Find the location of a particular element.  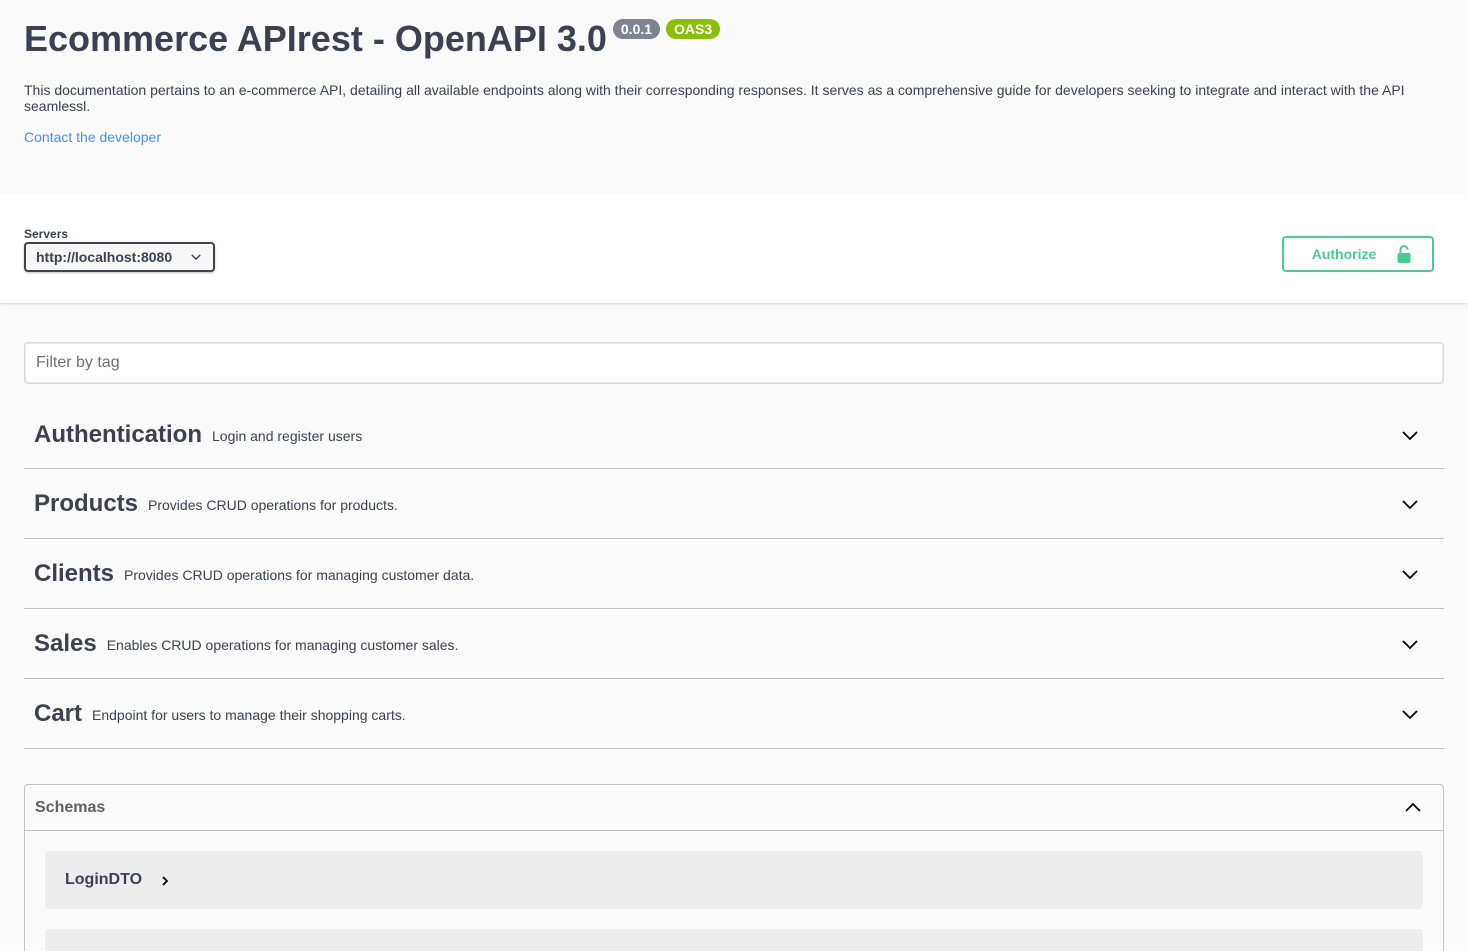

filter-by-tag-input is located at coordinates (734, 363).